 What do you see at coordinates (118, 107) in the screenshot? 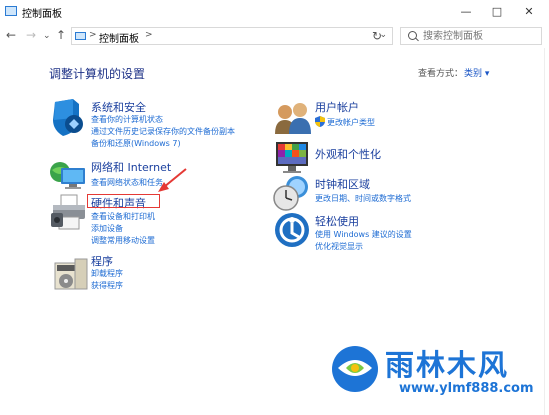
I see `category-system-security: 系统和安全` at bounding box center [118, 107].